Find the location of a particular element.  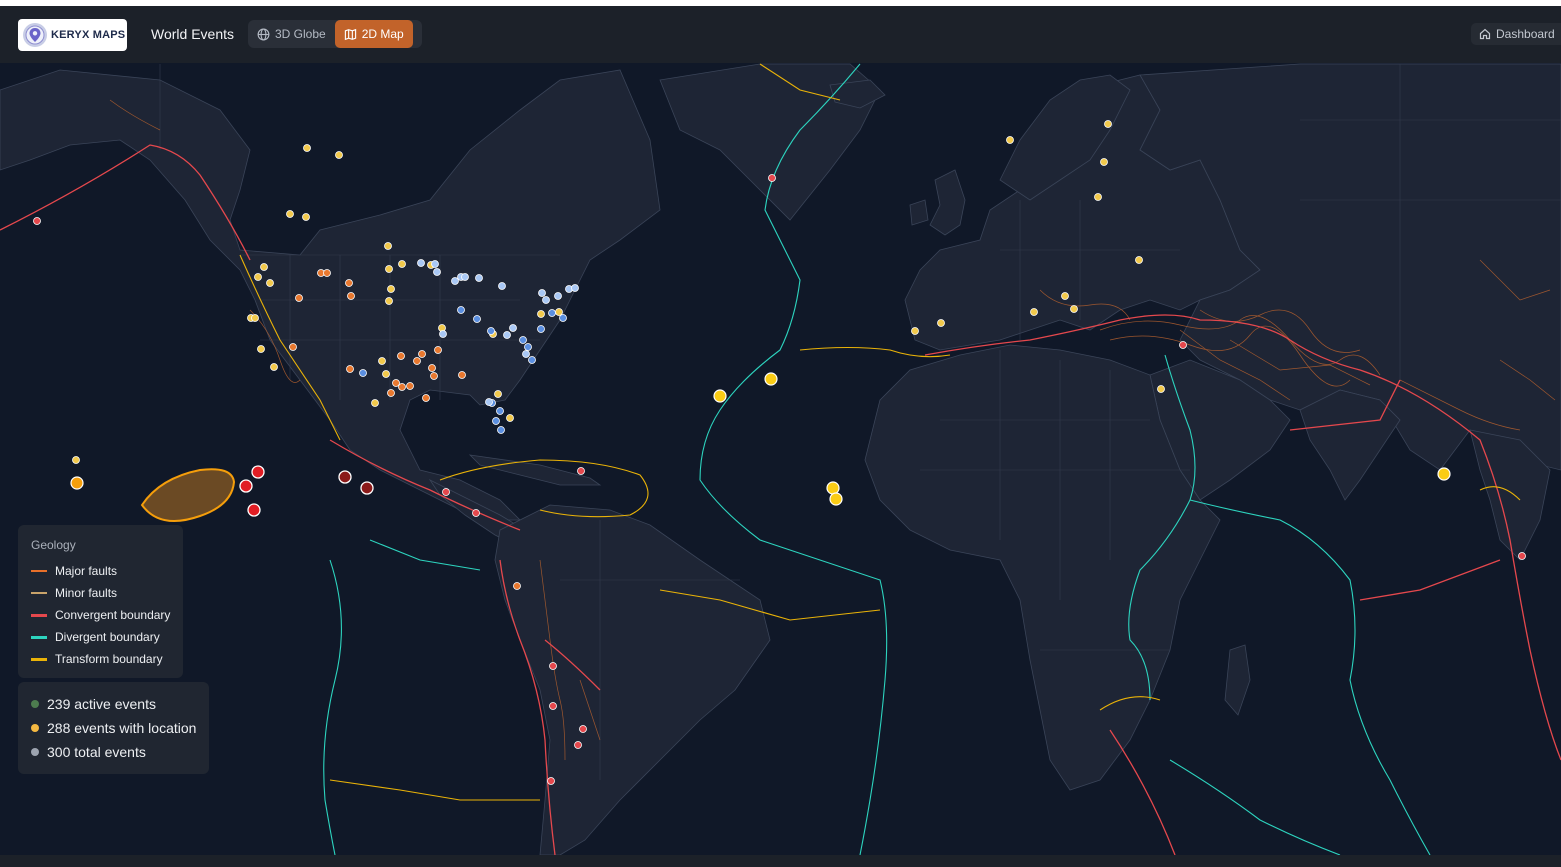

stat-total-events: 300 total events is located at coordinates (120, 752).